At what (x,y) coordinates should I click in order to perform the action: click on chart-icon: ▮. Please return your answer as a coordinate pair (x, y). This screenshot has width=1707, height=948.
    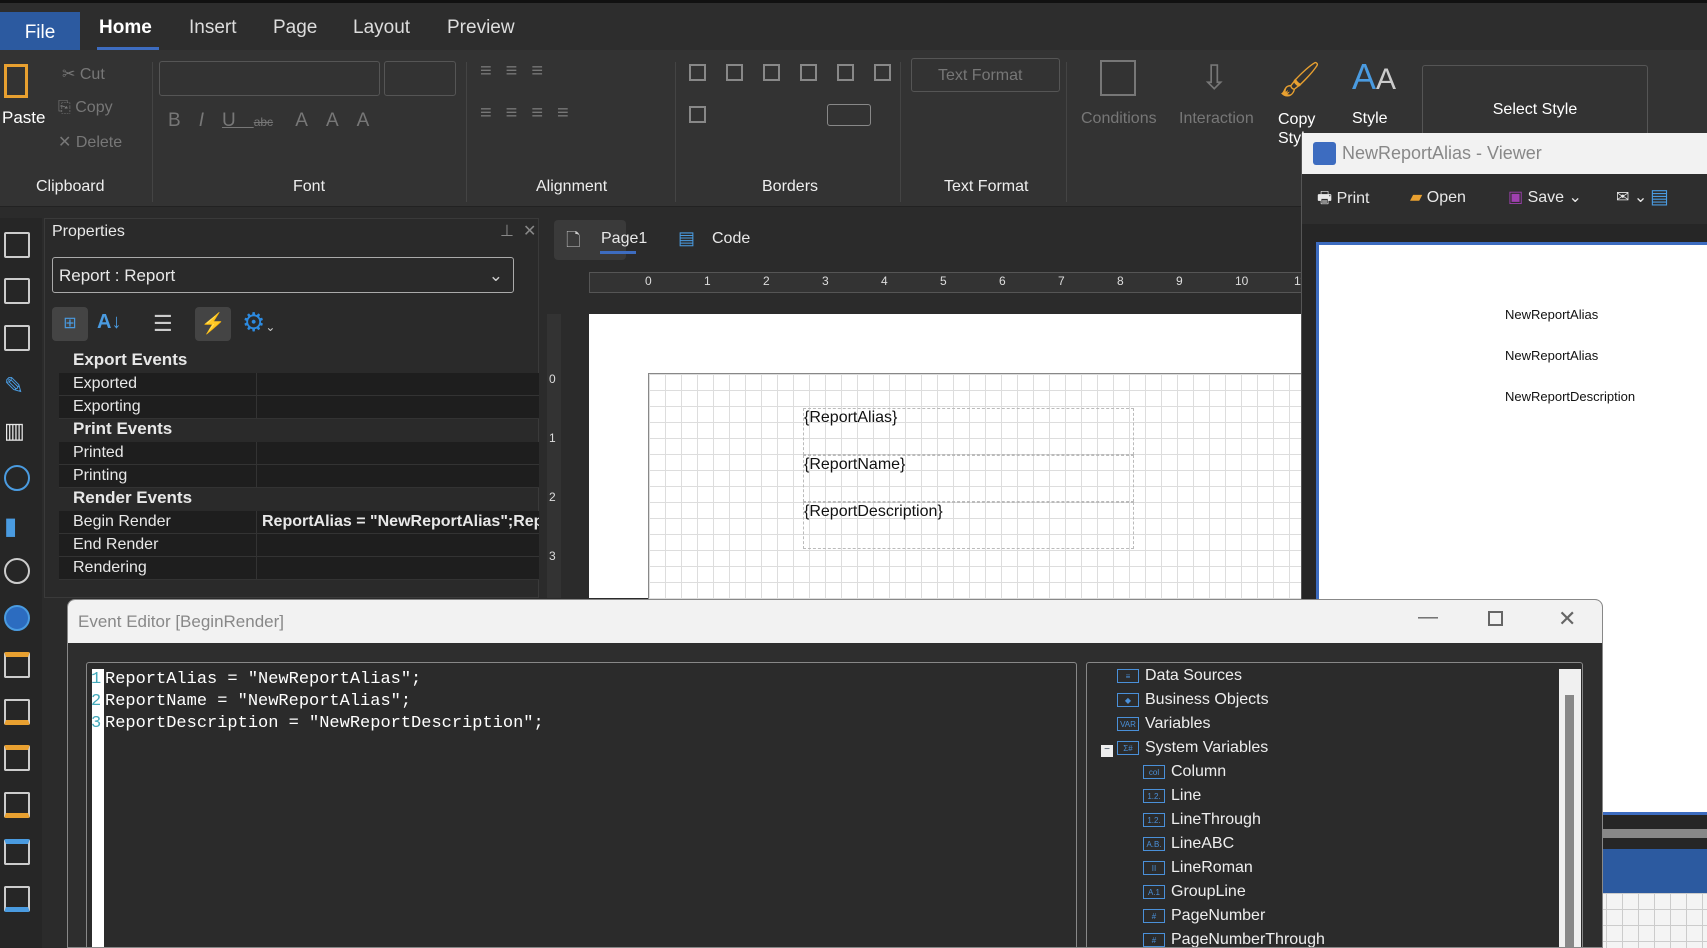
    Looking at the image, I should click on (17, 526).